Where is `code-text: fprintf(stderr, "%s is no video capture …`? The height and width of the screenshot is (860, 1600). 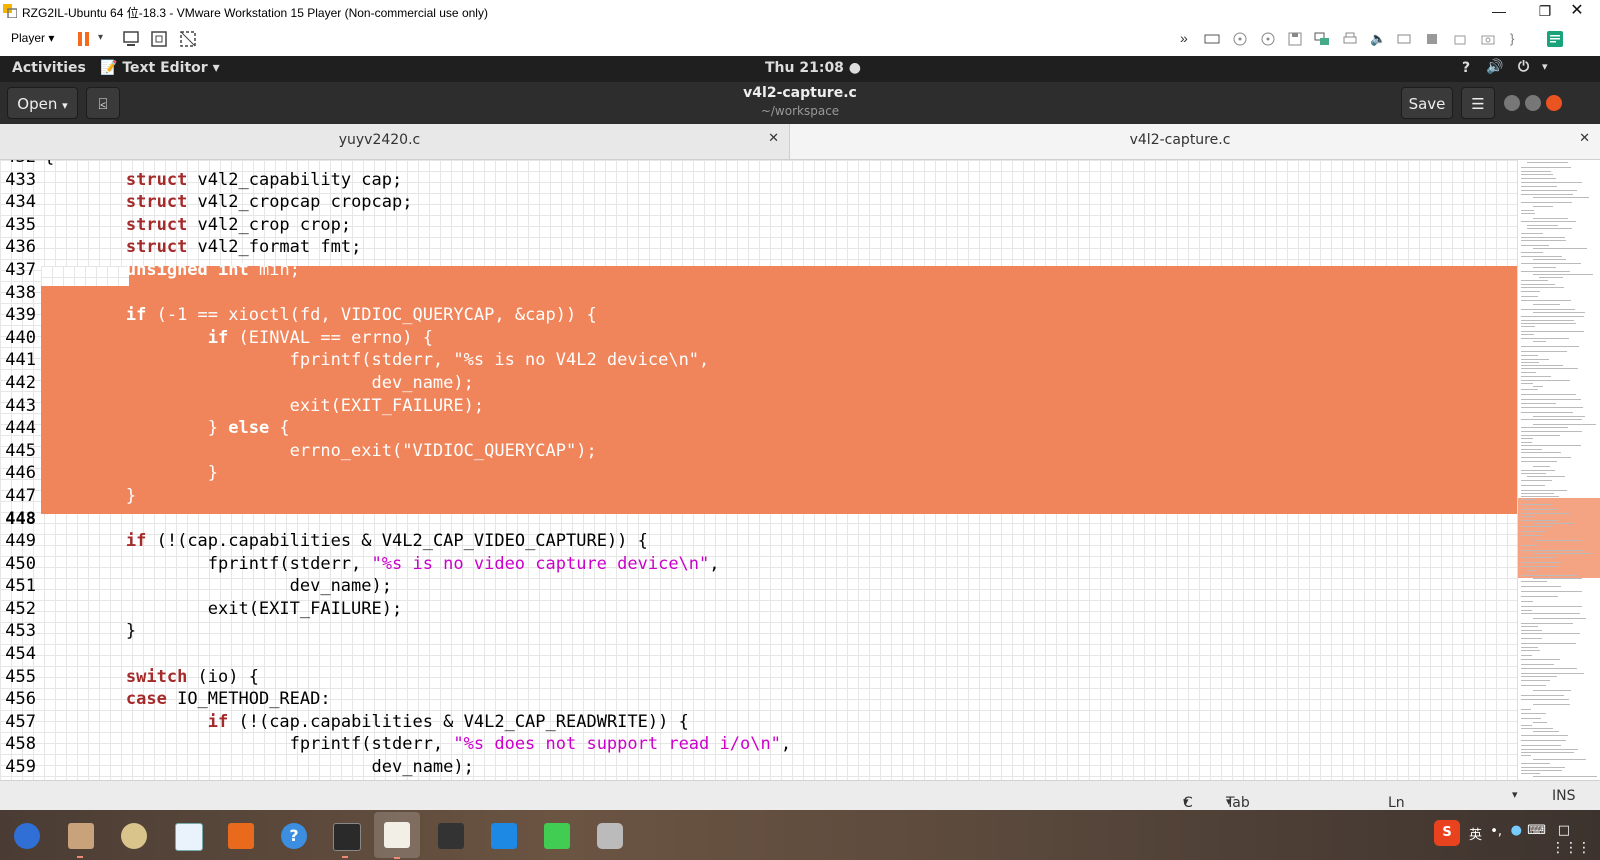 code-text: fprintf(stderr, "%s is no video capture … is located at coordinates (382, 564).